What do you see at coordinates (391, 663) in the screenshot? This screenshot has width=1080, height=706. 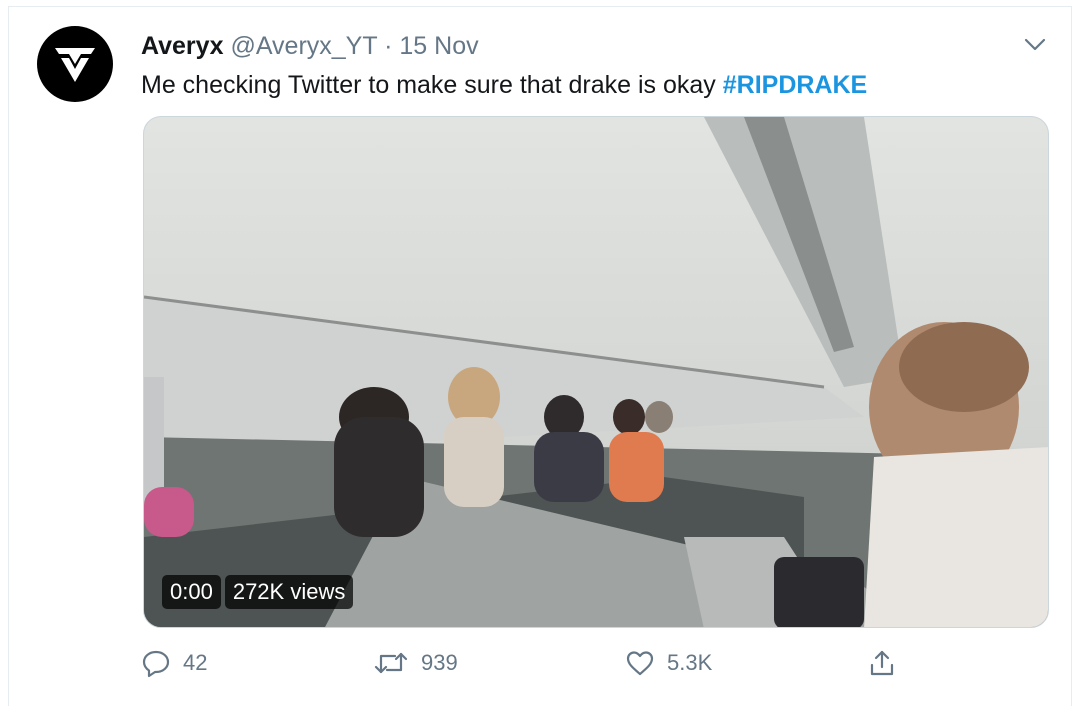 I see `retweet-icon` at bounding box center [391, 663].